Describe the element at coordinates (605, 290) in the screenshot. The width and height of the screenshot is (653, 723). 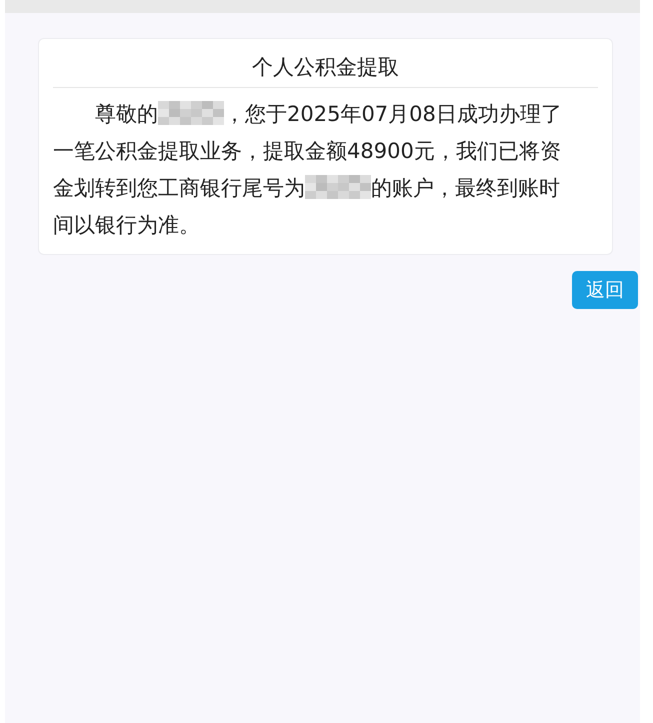
I see `back-button: 返回` at that location.